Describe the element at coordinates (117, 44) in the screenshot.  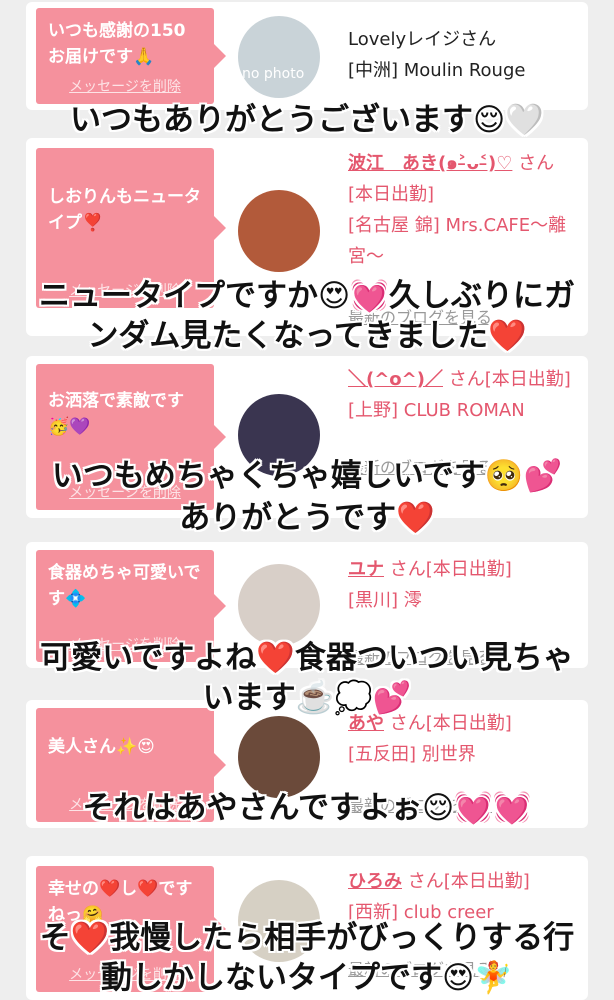
I see `message-text: いつも感謝の150お届けです🙏` at that location.